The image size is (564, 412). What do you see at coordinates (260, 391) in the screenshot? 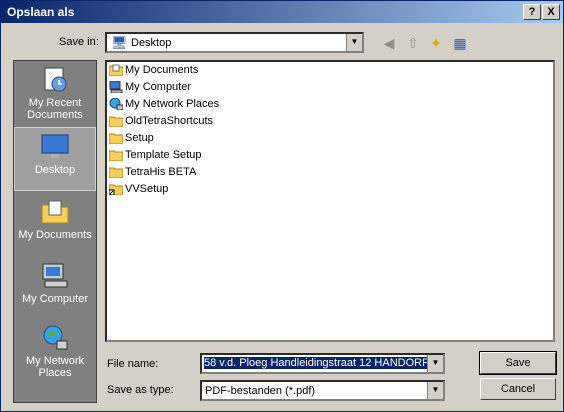
I see `save-as-type-value: PDF-bestanden (*.pdf)` at bounding box center [260, 391].